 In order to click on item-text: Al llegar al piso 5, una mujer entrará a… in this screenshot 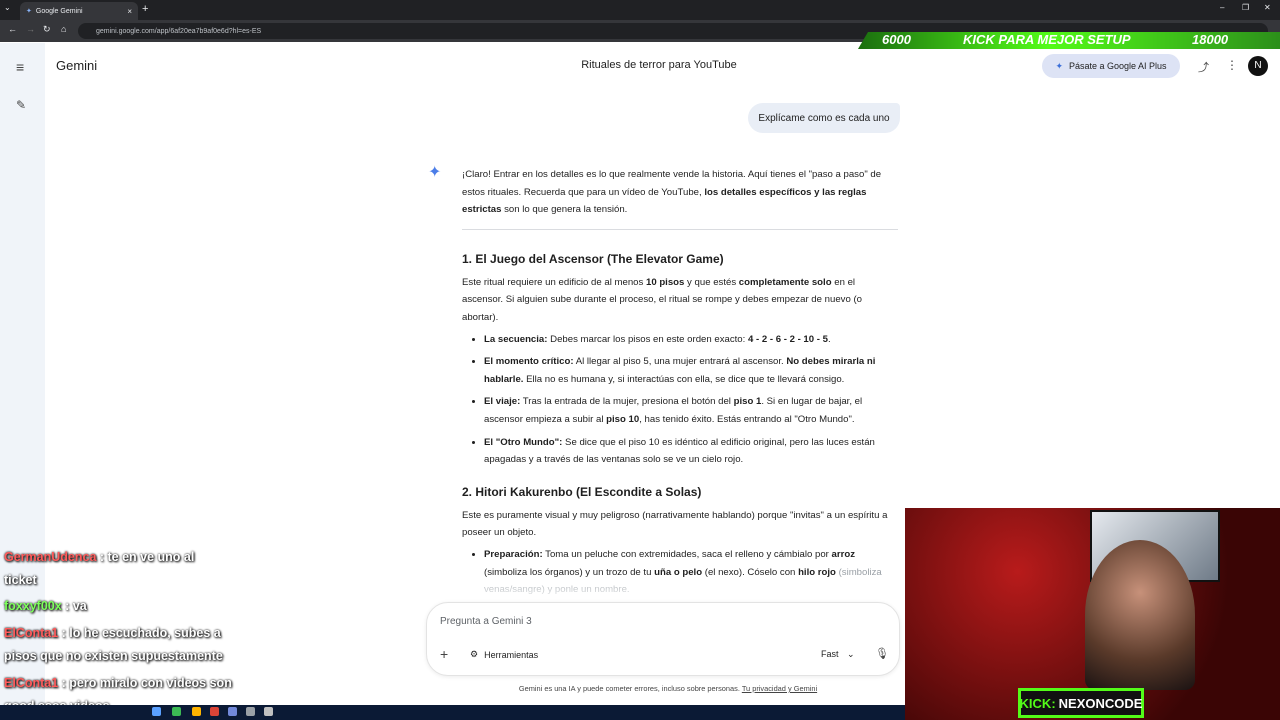, I will do `click(680, 362)`.